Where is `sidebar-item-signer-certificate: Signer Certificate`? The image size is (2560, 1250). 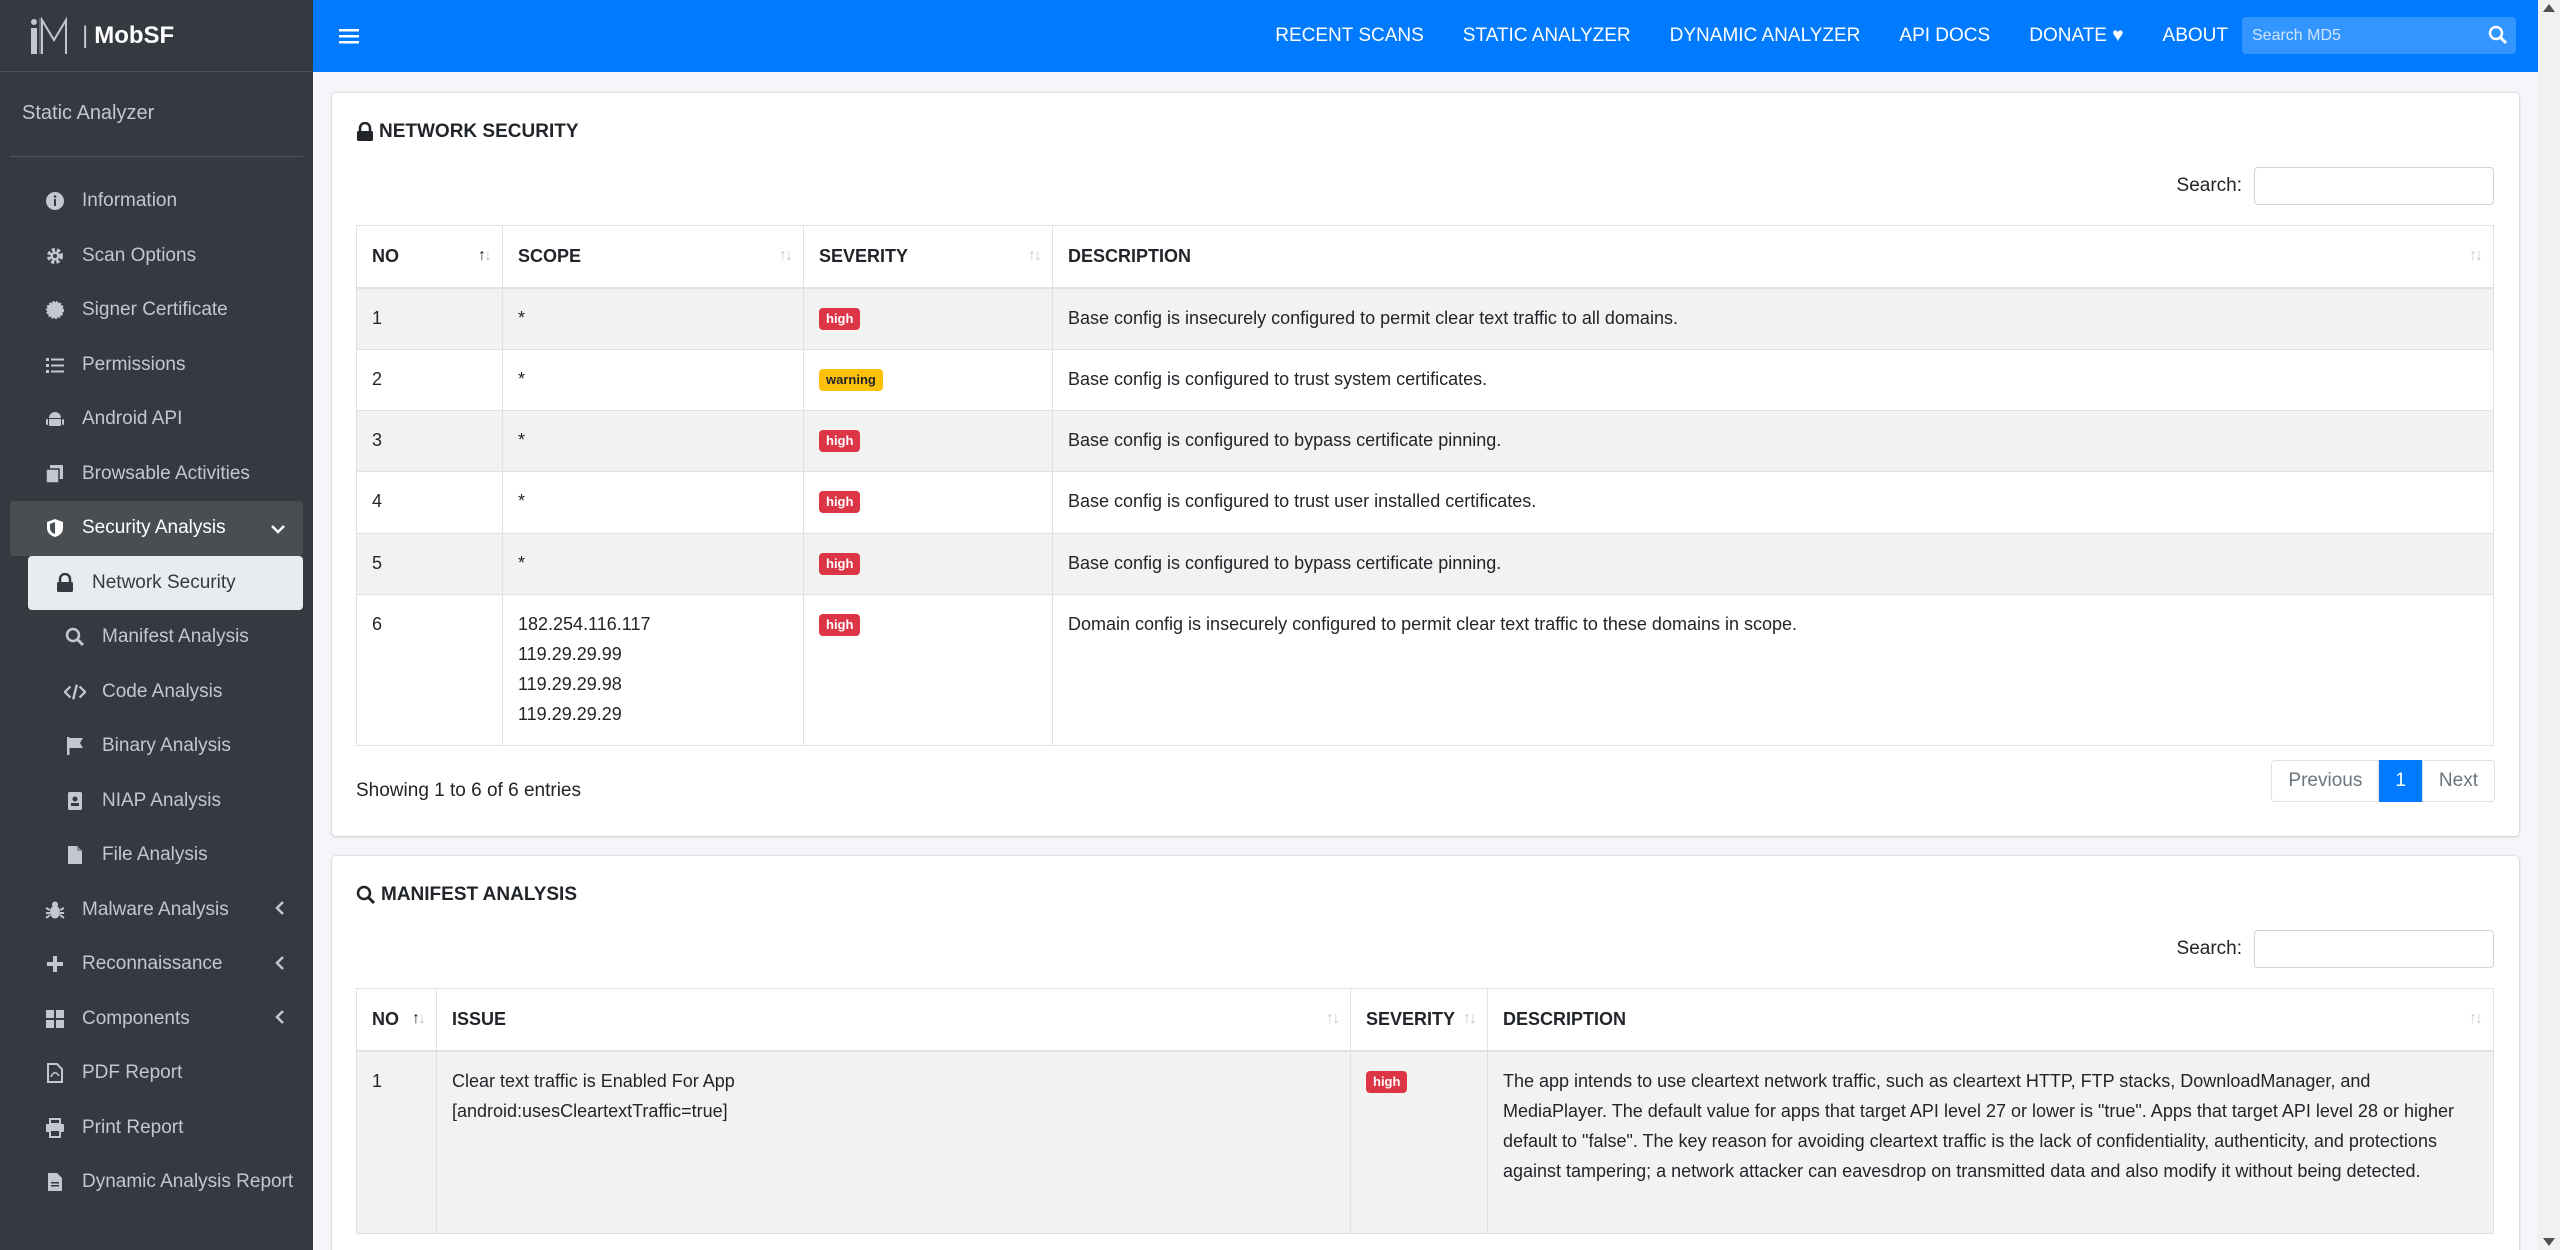
sidebar-item-signer-certificate: Signer Certificate is located at coordinates (156, 310).